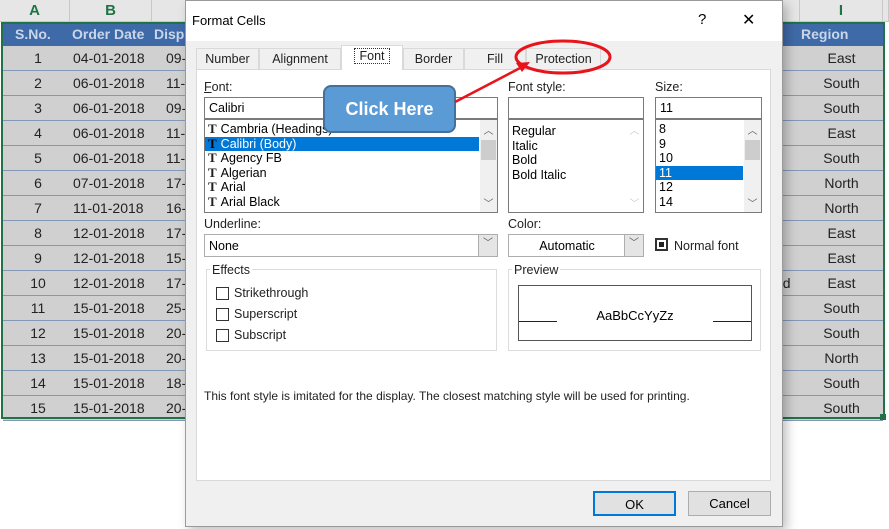 Image resolution: width=889 pixels, height=529 pixels. What do you see at coordinates (563, 57) in the screenshot?
I see `highlight-ellipse` at bounding box center [563, 57].